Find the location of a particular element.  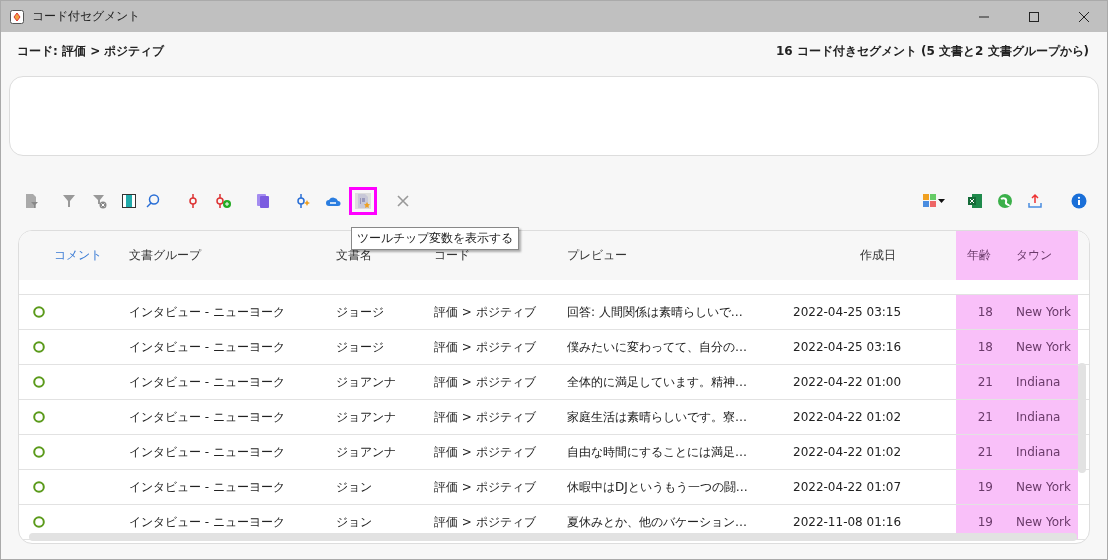

filter-clear-icon is located at coordinates (99, 201).